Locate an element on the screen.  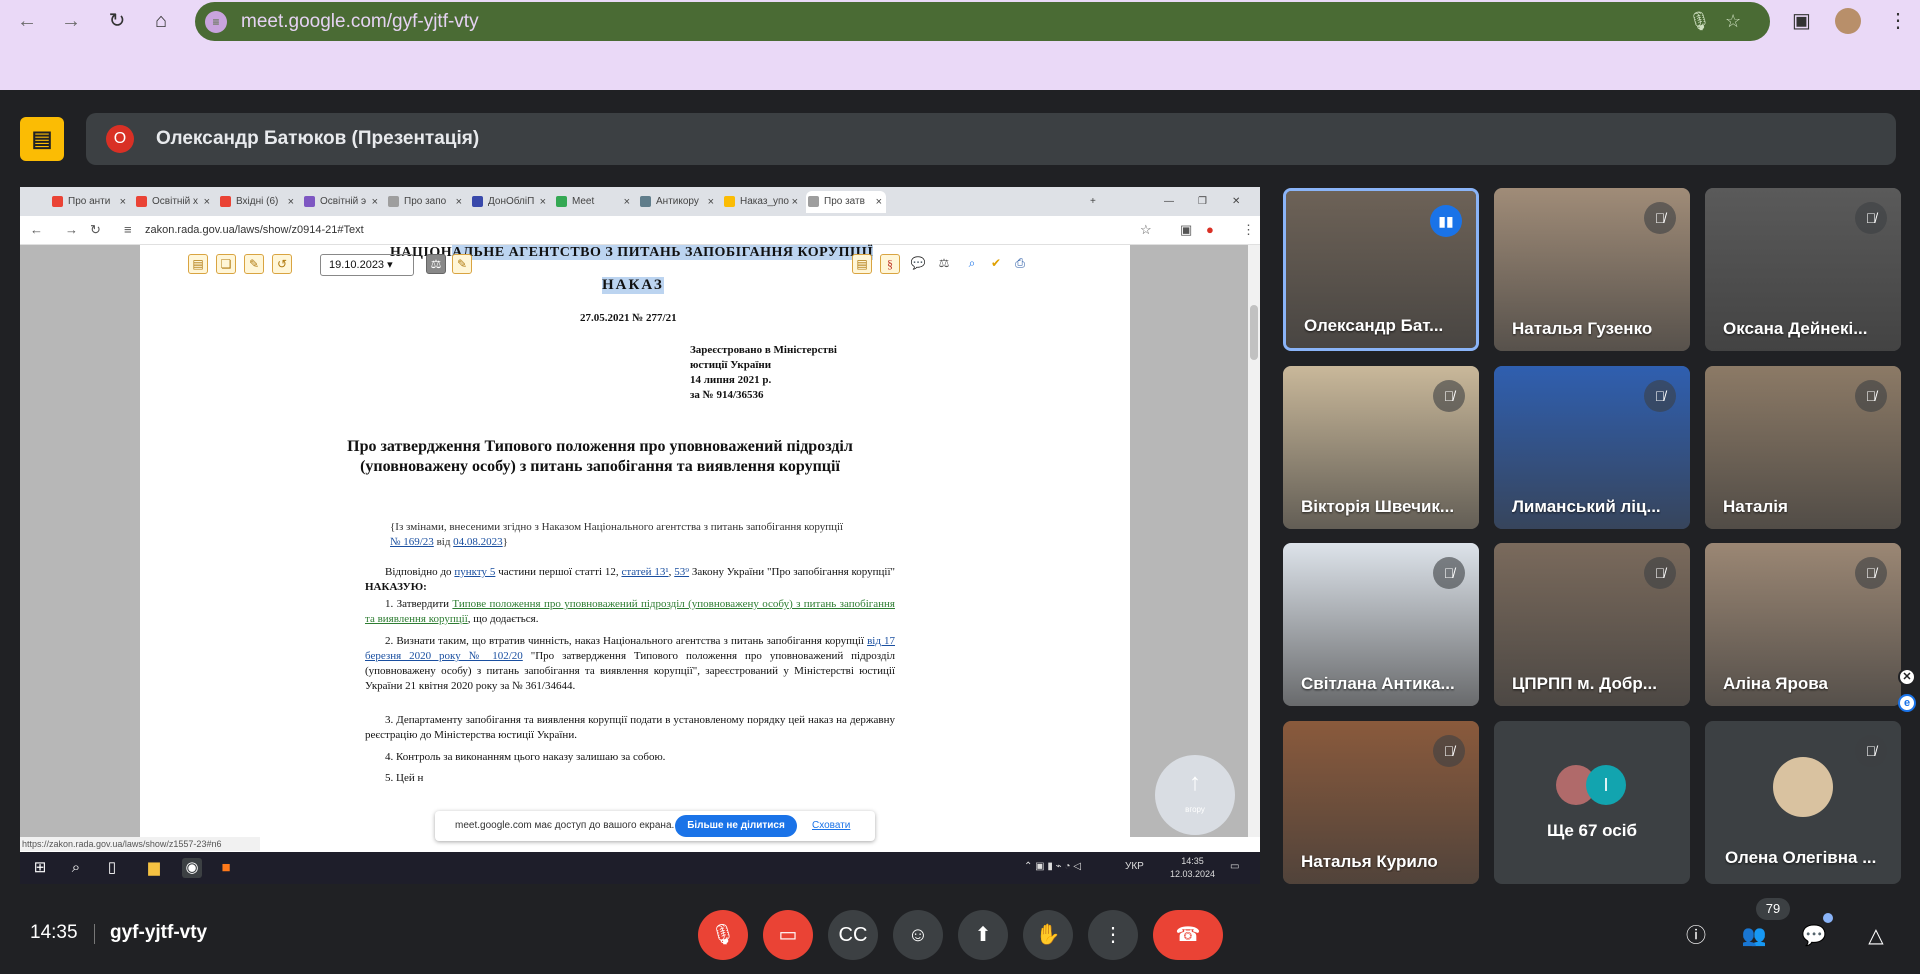
tab-label: Освітній х is located at coordinates (175, 201).